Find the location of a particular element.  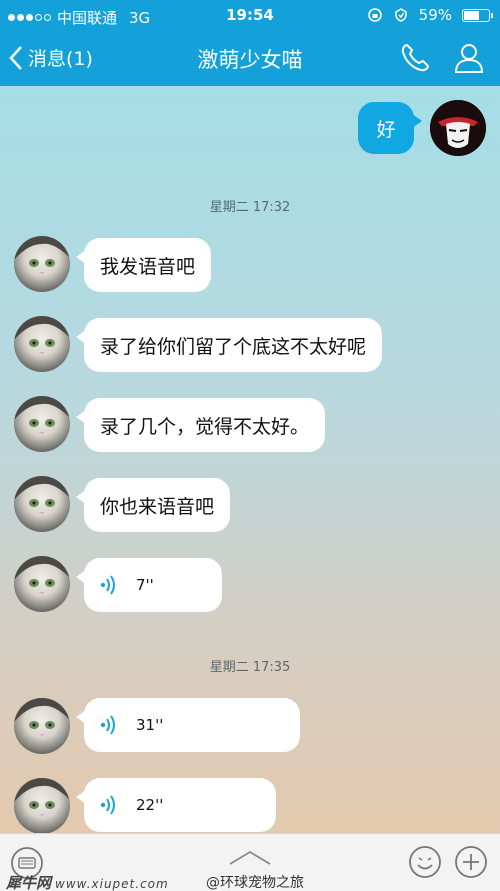

input-toolbar: 犀牛网 www.xiupet.com @环球宠物之旅 is located at coordinates (250, 862).